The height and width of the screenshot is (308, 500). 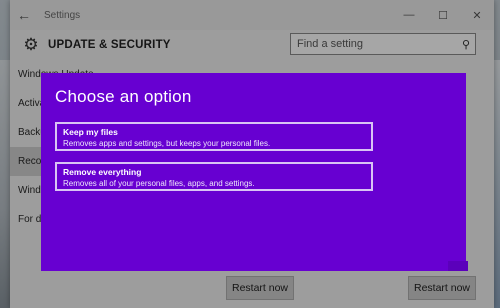 I want to click on option-title: Keep my files, so click(x=90, y=132).